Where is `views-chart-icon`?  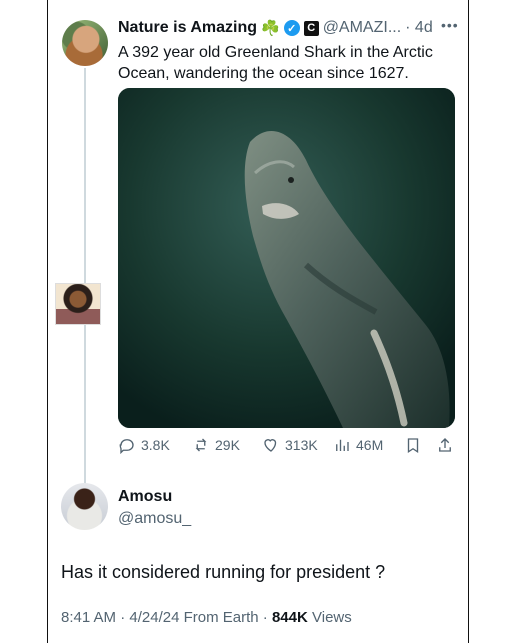
views-chart-icon is located at coordinates (342, 445).